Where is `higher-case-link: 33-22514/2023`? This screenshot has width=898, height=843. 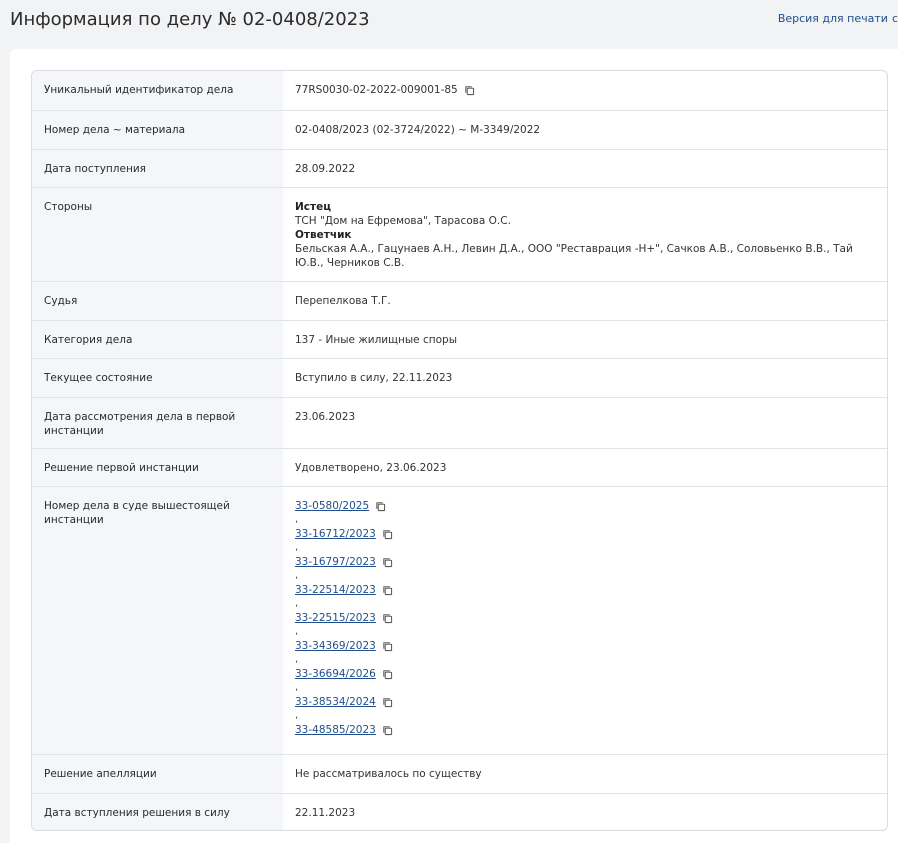
higher-case-link: 33-22514/2023 is located at coordinates (335, 590).